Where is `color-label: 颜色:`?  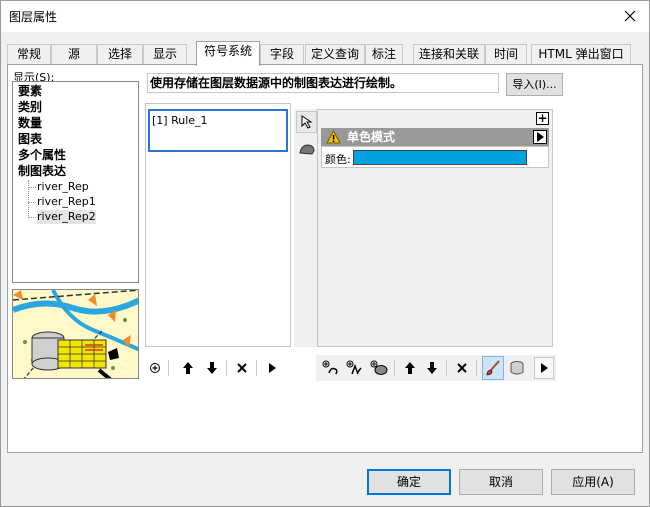 color-label: 颜色: is located at coordinates (338, 159).